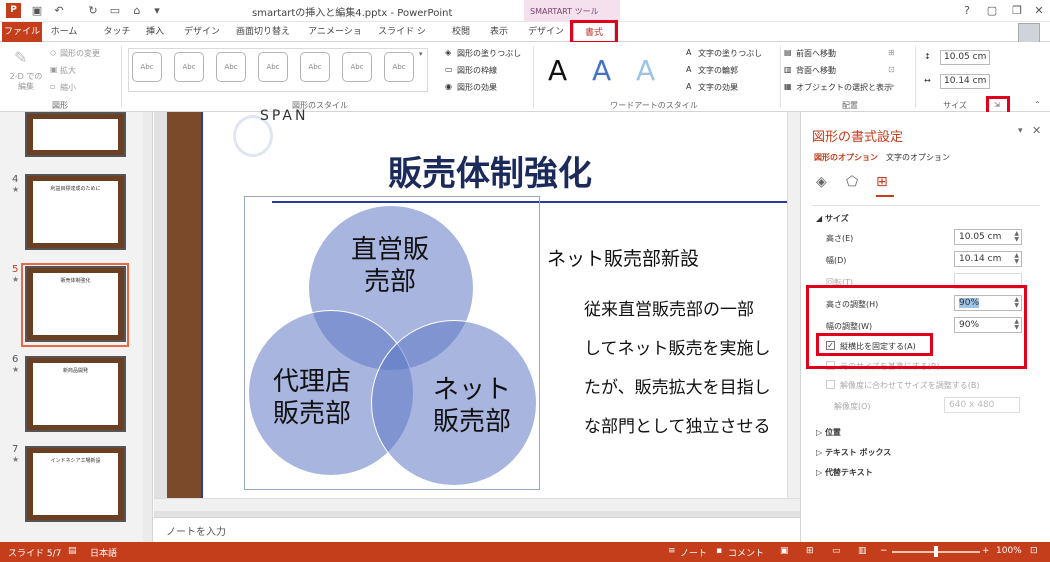 The height and width of the screenshot is (562, 1050). Describe the element at coordinates (93, 11) in the screenshot. I see `redo-icon: ↻` at that location.